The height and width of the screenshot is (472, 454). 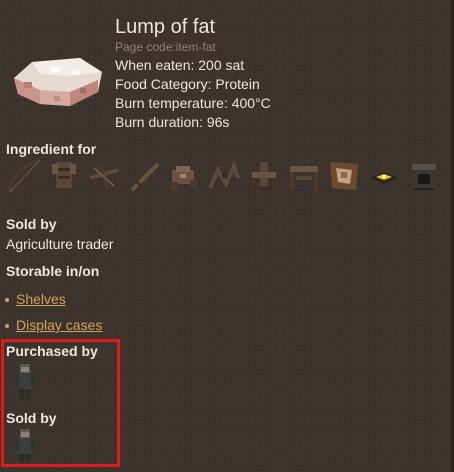 I want to click on stat-food-category: Food Category: Protein, so click(x=187, y=84).